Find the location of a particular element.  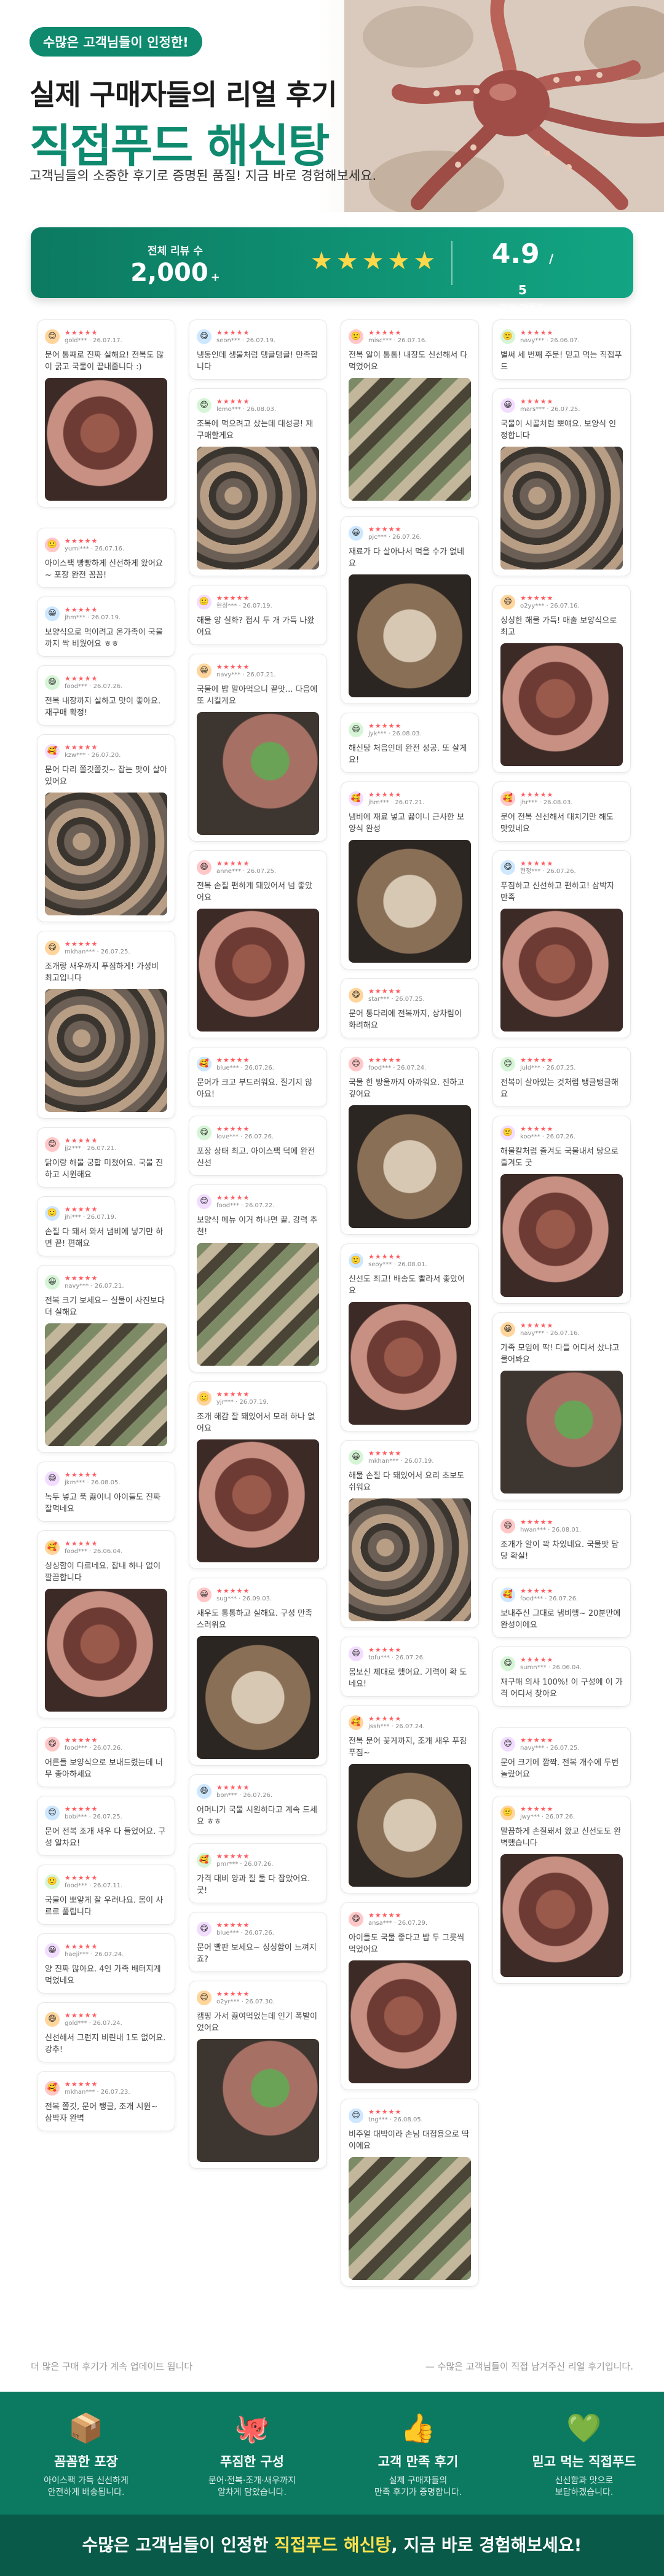

review-meta: ★★★★★ jj2*** · 26.07.21. is located at coordinates (90, 1145).